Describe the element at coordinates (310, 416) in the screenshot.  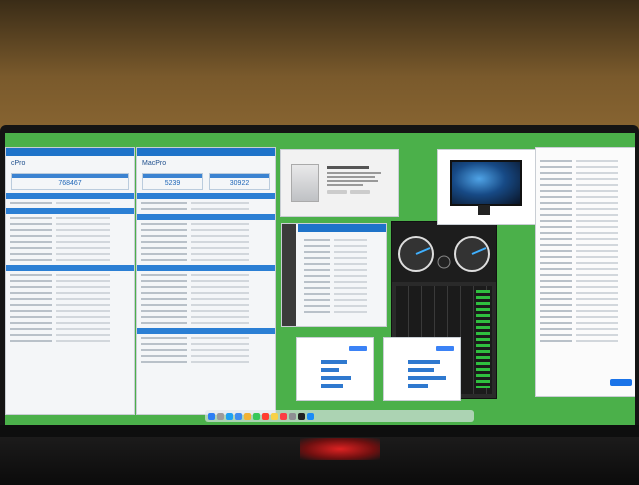
I see `appstore-icon` at that location.